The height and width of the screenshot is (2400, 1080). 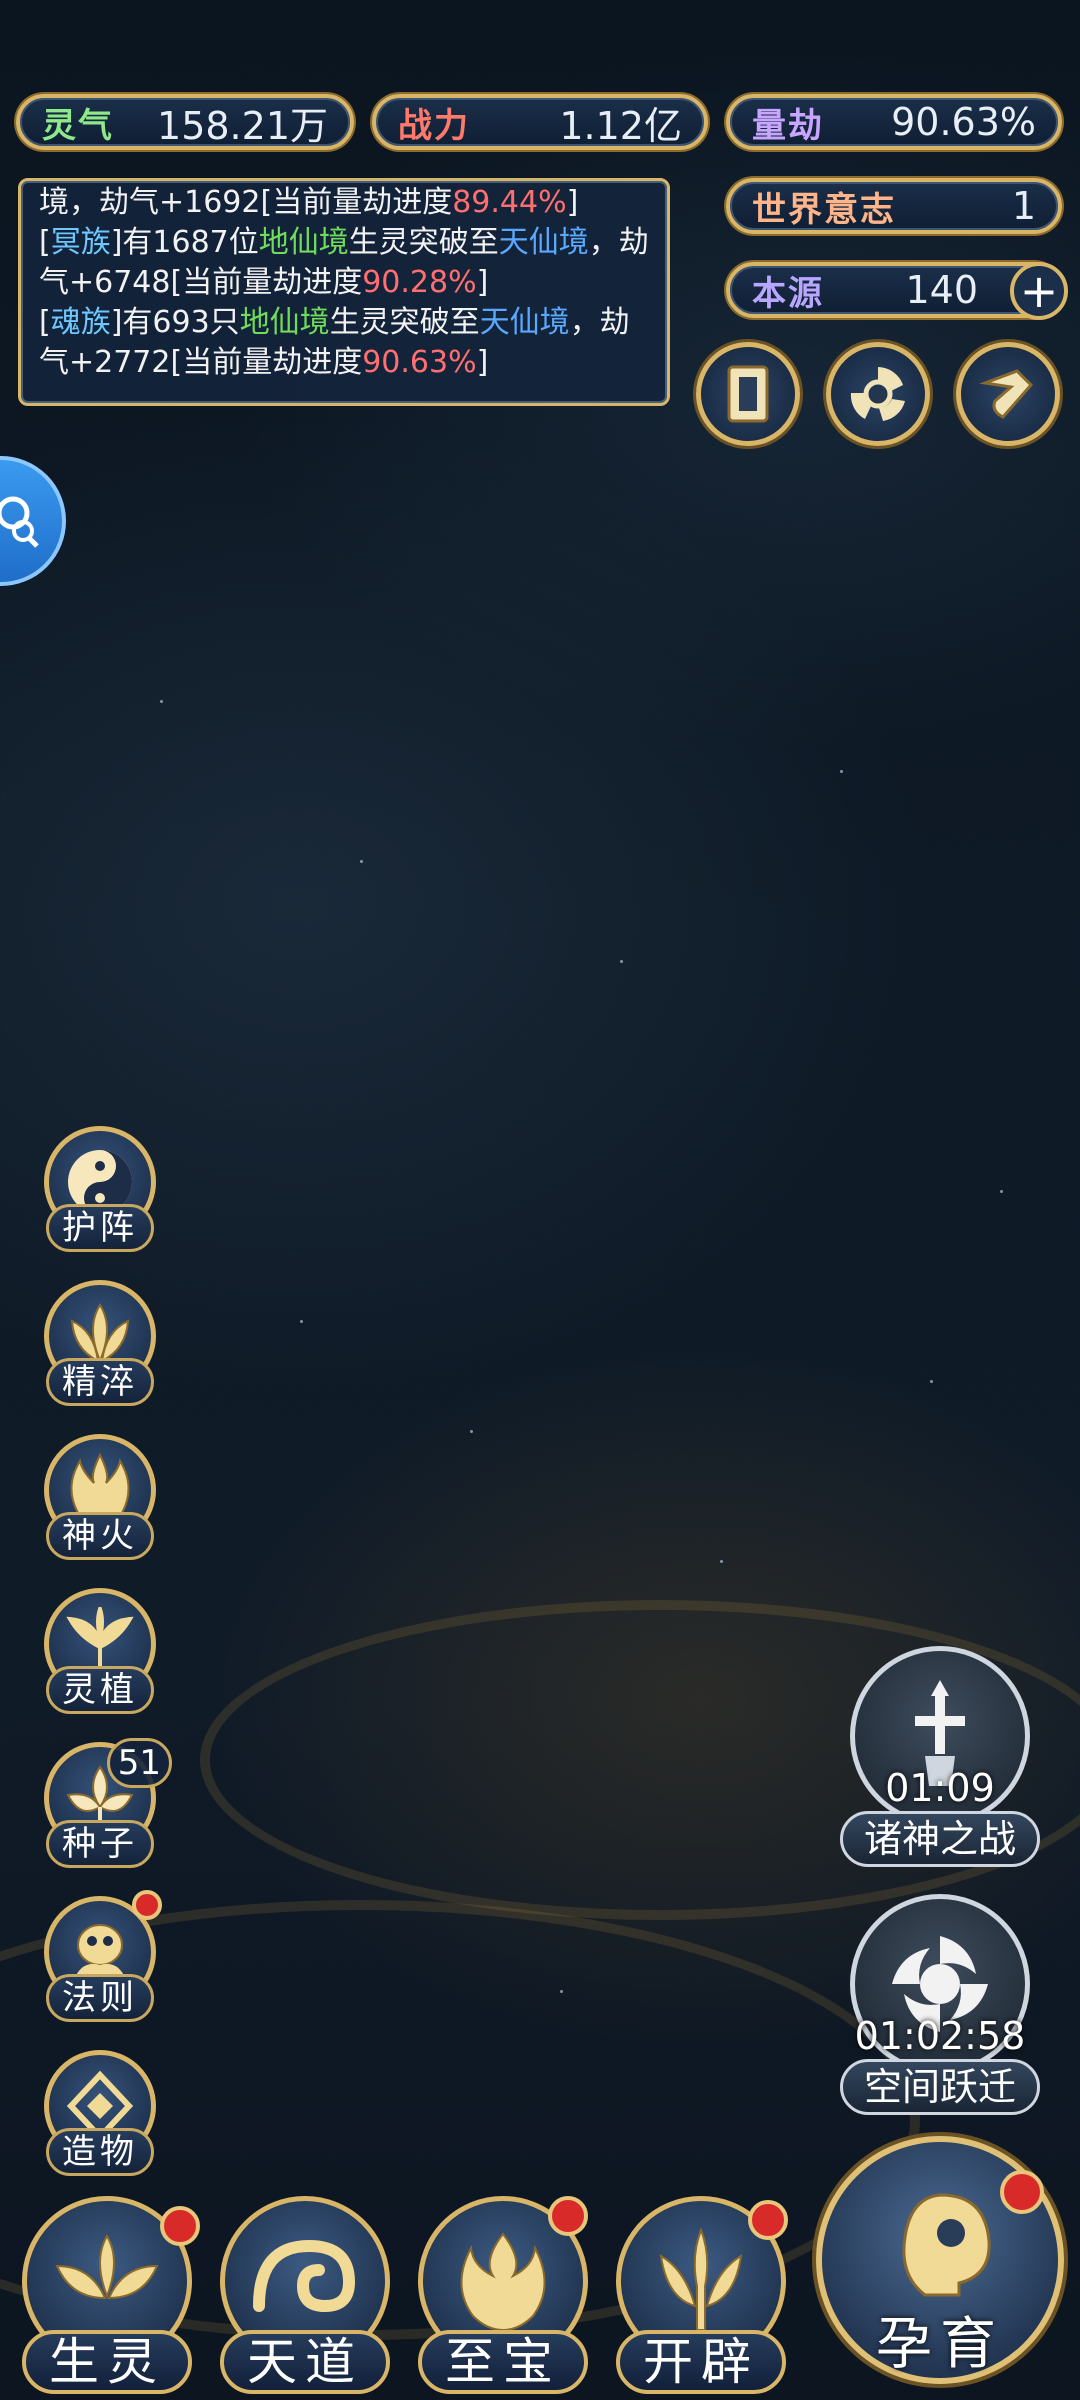 What do you see at coordinates (503, 2282) in the screenshot?
I see `treasure-flame-icon` at bounding box center [503, 2282].